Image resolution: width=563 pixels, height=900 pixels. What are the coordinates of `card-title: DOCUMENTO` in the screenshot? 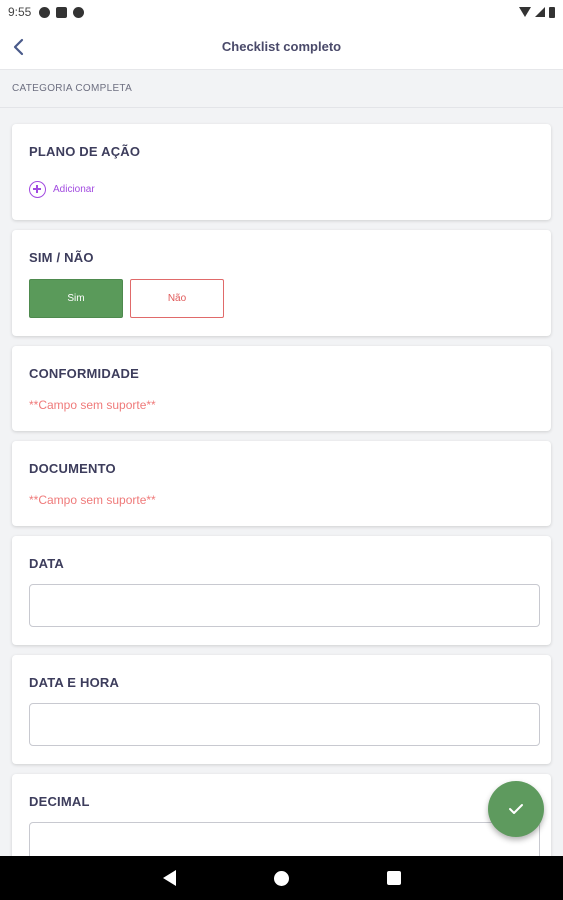 It's located at (72, 468).